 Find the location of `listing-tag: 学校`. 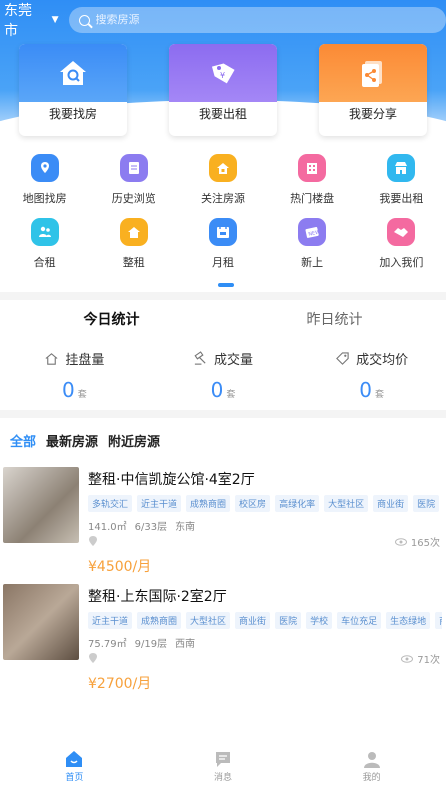

listing-tag: 学校 is located at coordinates (319, 620).